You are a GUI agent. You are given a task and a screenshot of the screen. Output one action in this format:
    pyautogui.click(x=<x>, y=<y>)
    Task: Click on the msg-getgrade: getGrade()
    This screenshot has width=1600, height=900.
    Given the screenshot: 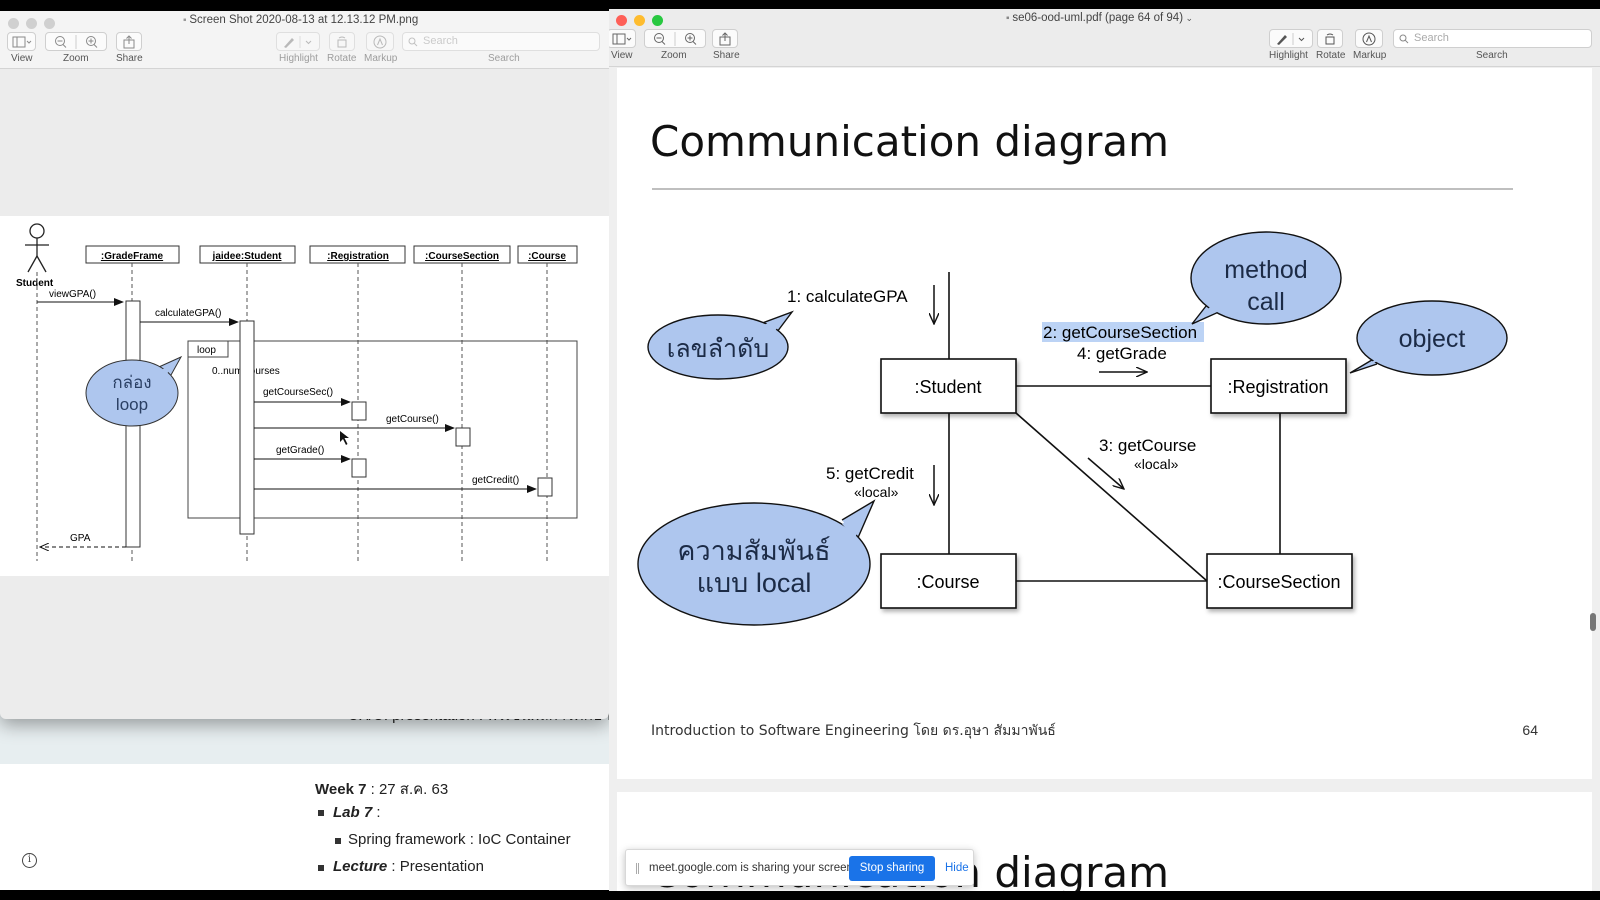 What is the action you would take?
    pyautogui.click(x=300, y=450)
    